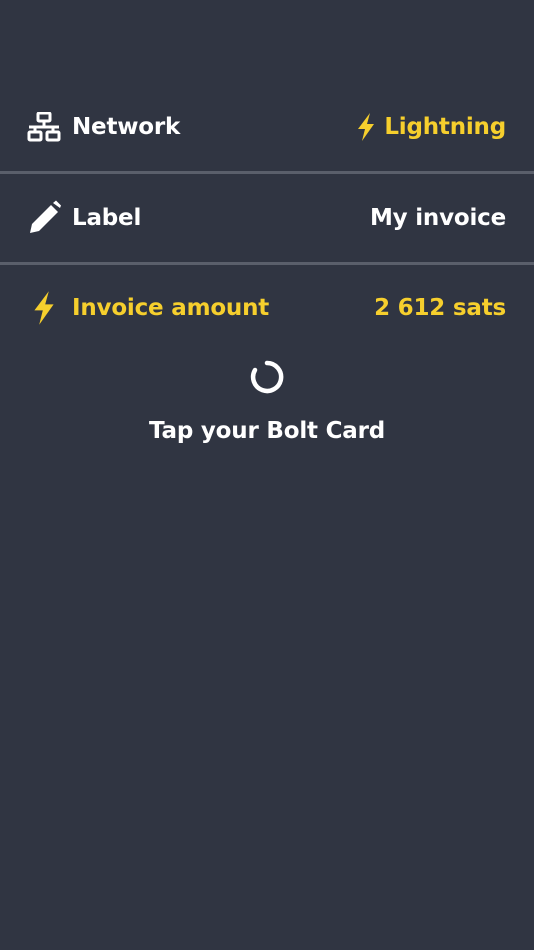 The image size is (534, 950). What do you see at coordinates (437, 218) in the screenshot?
I see `label-value: My invoice` at bounding box center [437, 218].